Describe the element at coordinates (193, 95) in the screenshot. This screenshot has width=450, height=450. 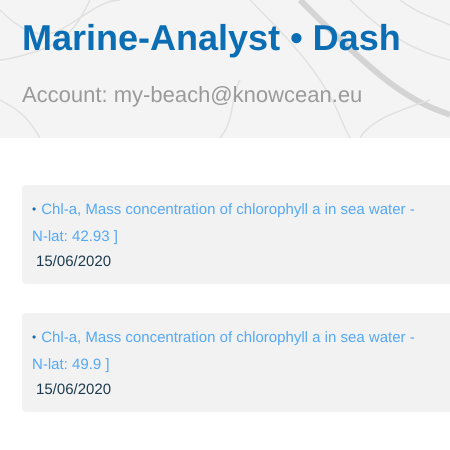
I see `account-label: Account: my-beach@knowcean.eu` at that location.